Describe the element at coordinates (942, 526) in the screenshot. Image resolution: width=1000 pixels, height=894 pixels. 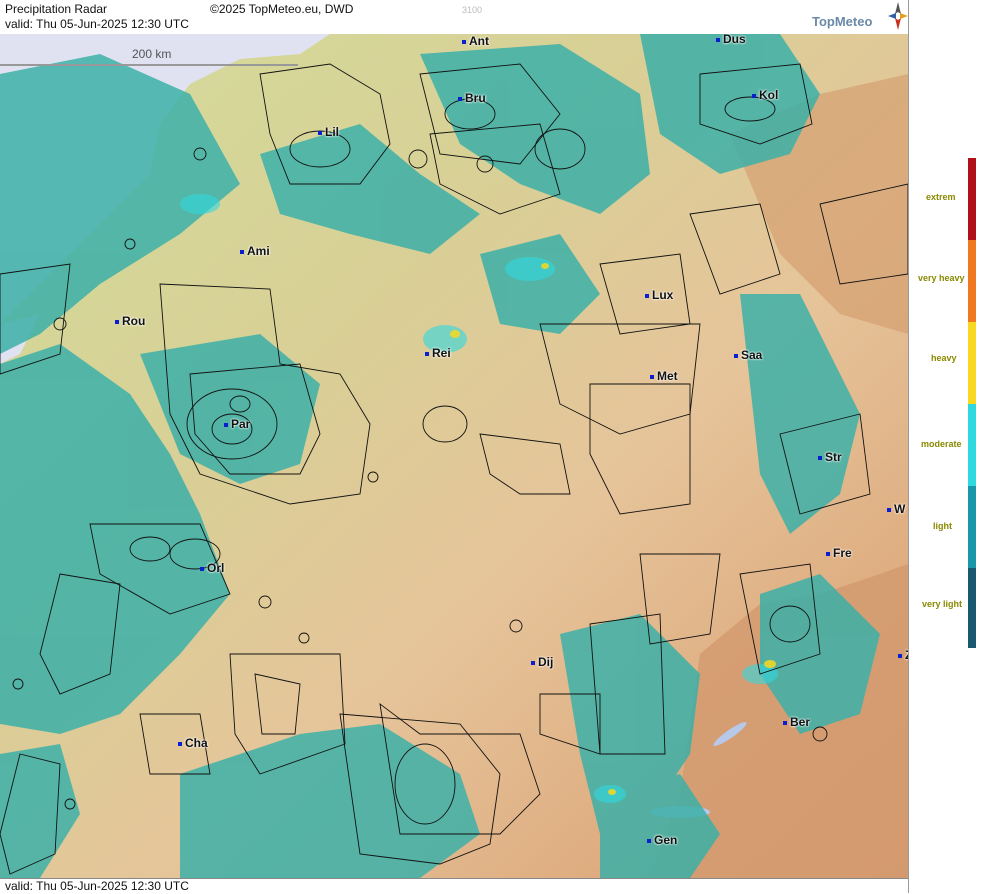
I see `legend-label-light: light` at that location.